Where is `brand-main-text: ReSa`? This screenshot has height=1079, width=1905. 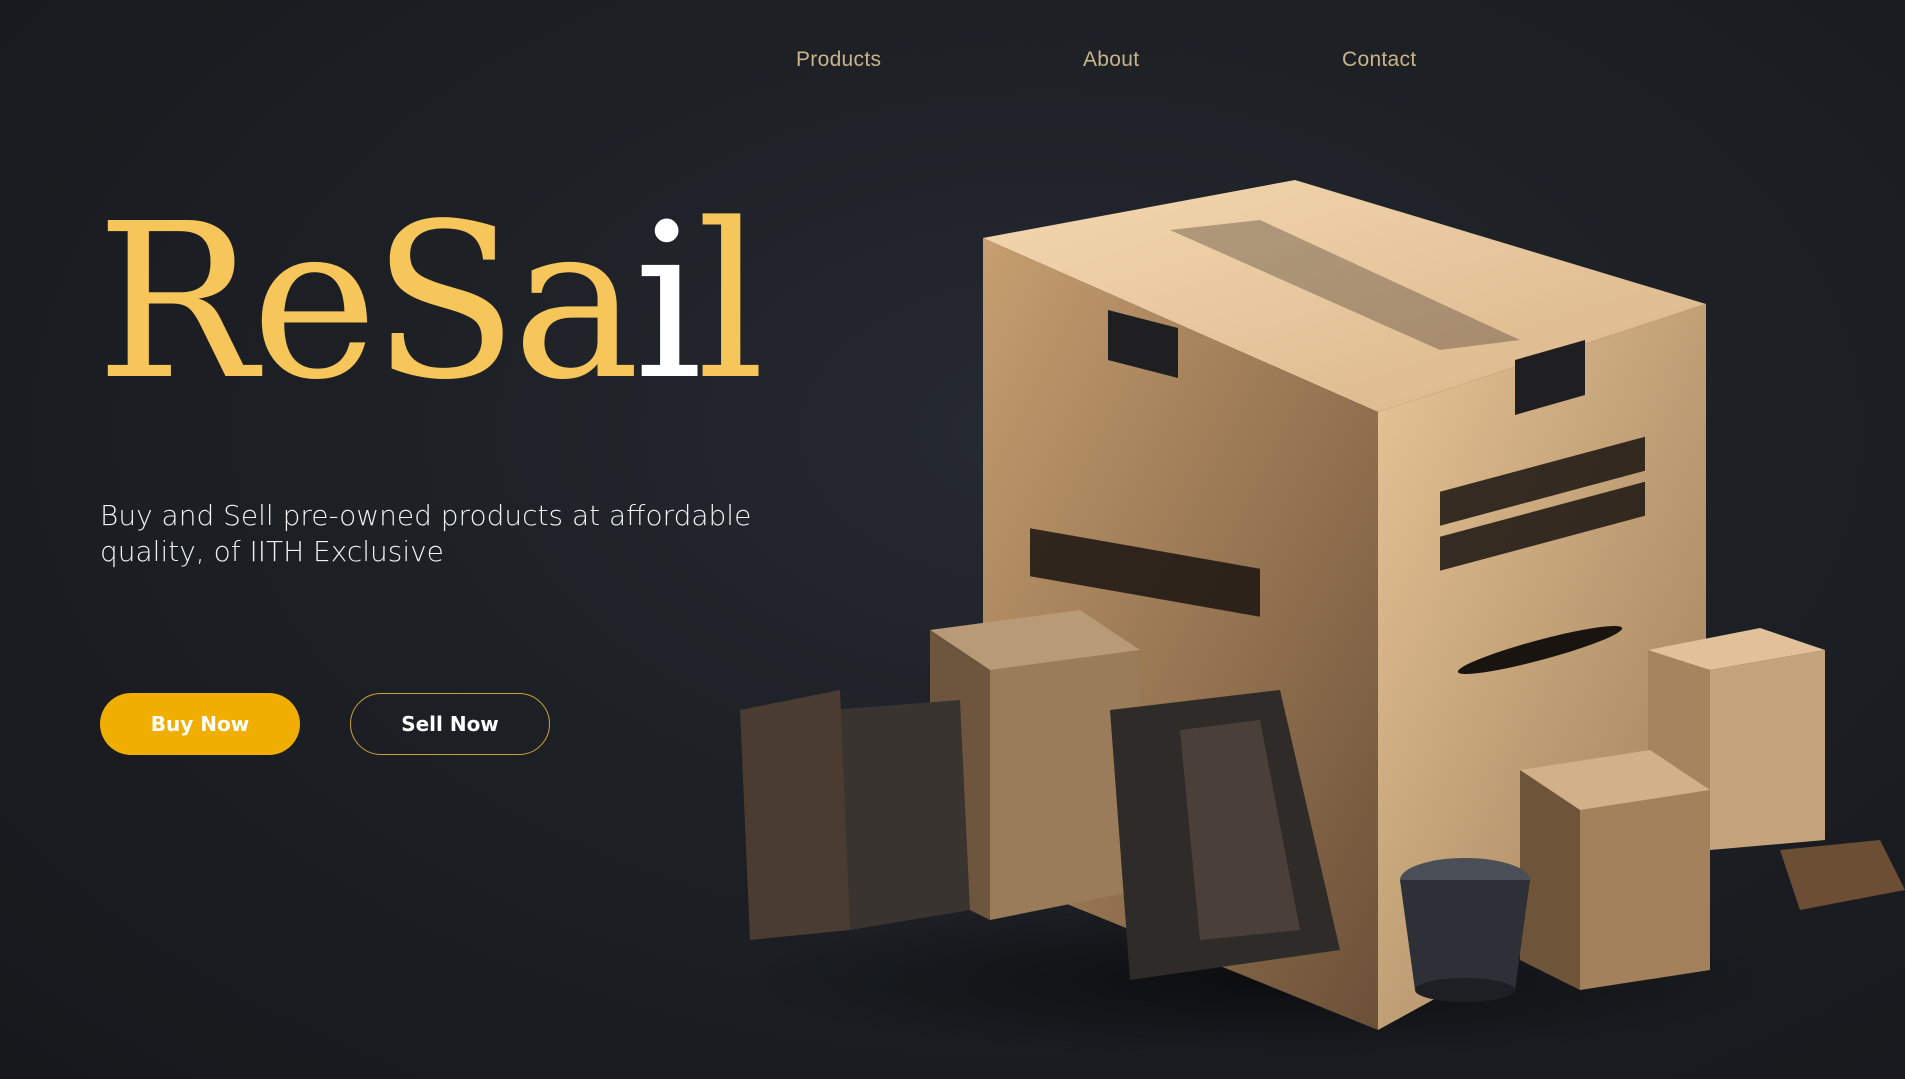 brand-main-text: ReSa is located at coordinates (368, 302).